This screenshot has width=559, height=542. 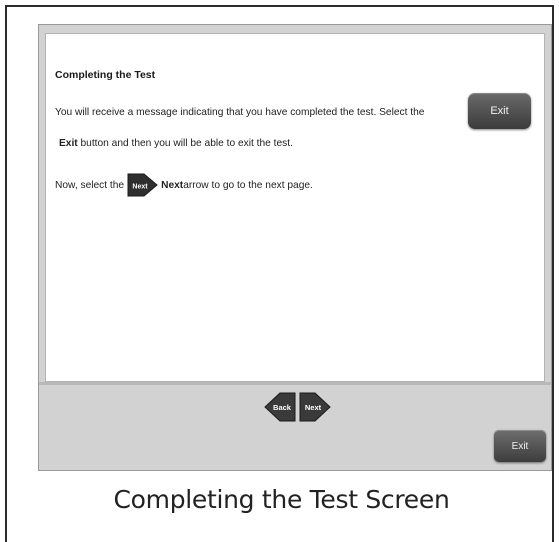 What do you see at coordinates (172, 185) in the screenshot?
I see `next-keyword: Next` at bounding box center [172, 185].